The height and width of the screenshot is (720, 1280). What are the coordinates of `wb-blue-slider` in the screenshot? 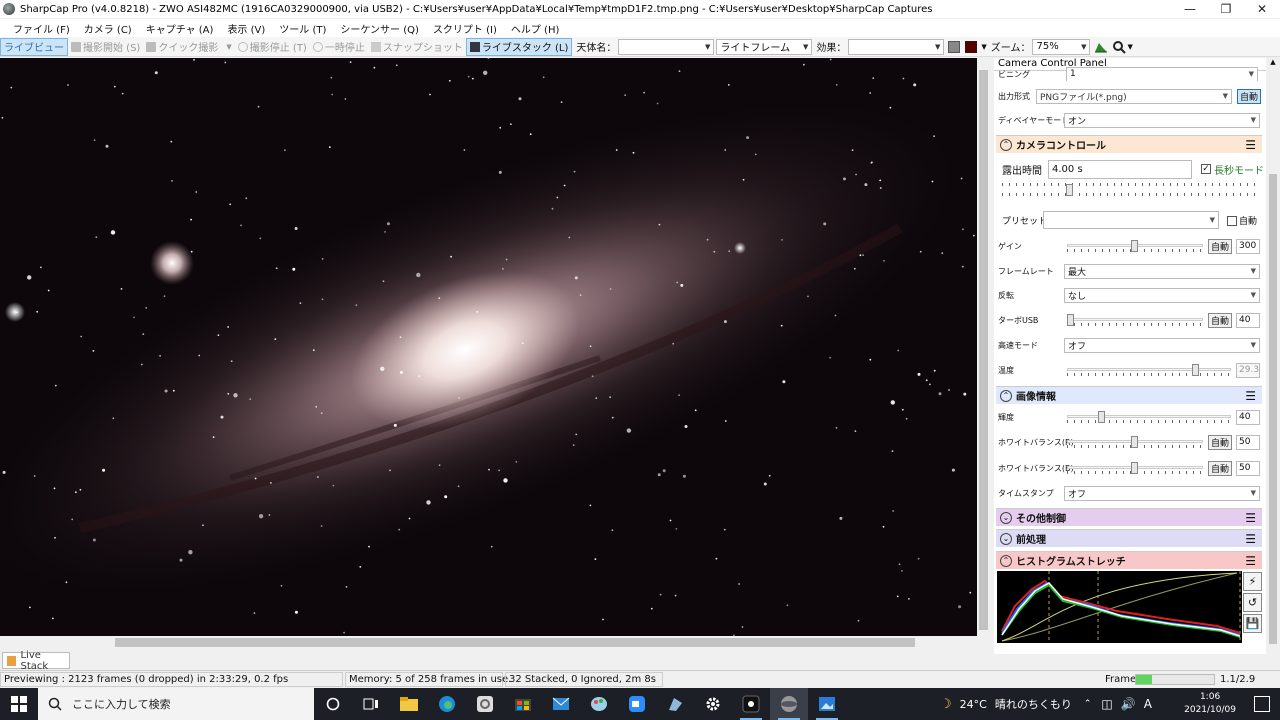 It's located at (1135, 468).